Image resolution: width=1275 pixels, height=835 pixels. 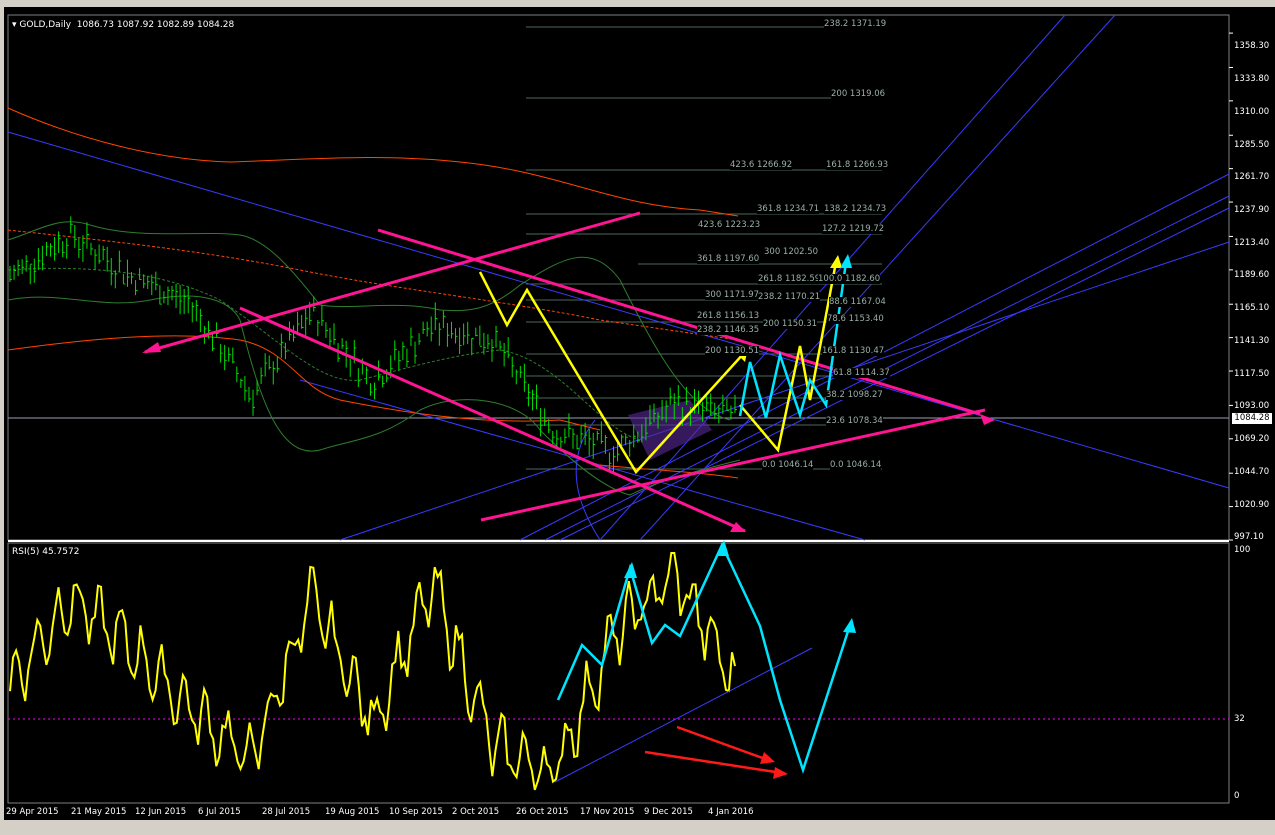 What do you see at coordinates (853, 351) in the screenshot?
I see `fib-label: 161.8 1130.47` at bounding box center [853, 351].